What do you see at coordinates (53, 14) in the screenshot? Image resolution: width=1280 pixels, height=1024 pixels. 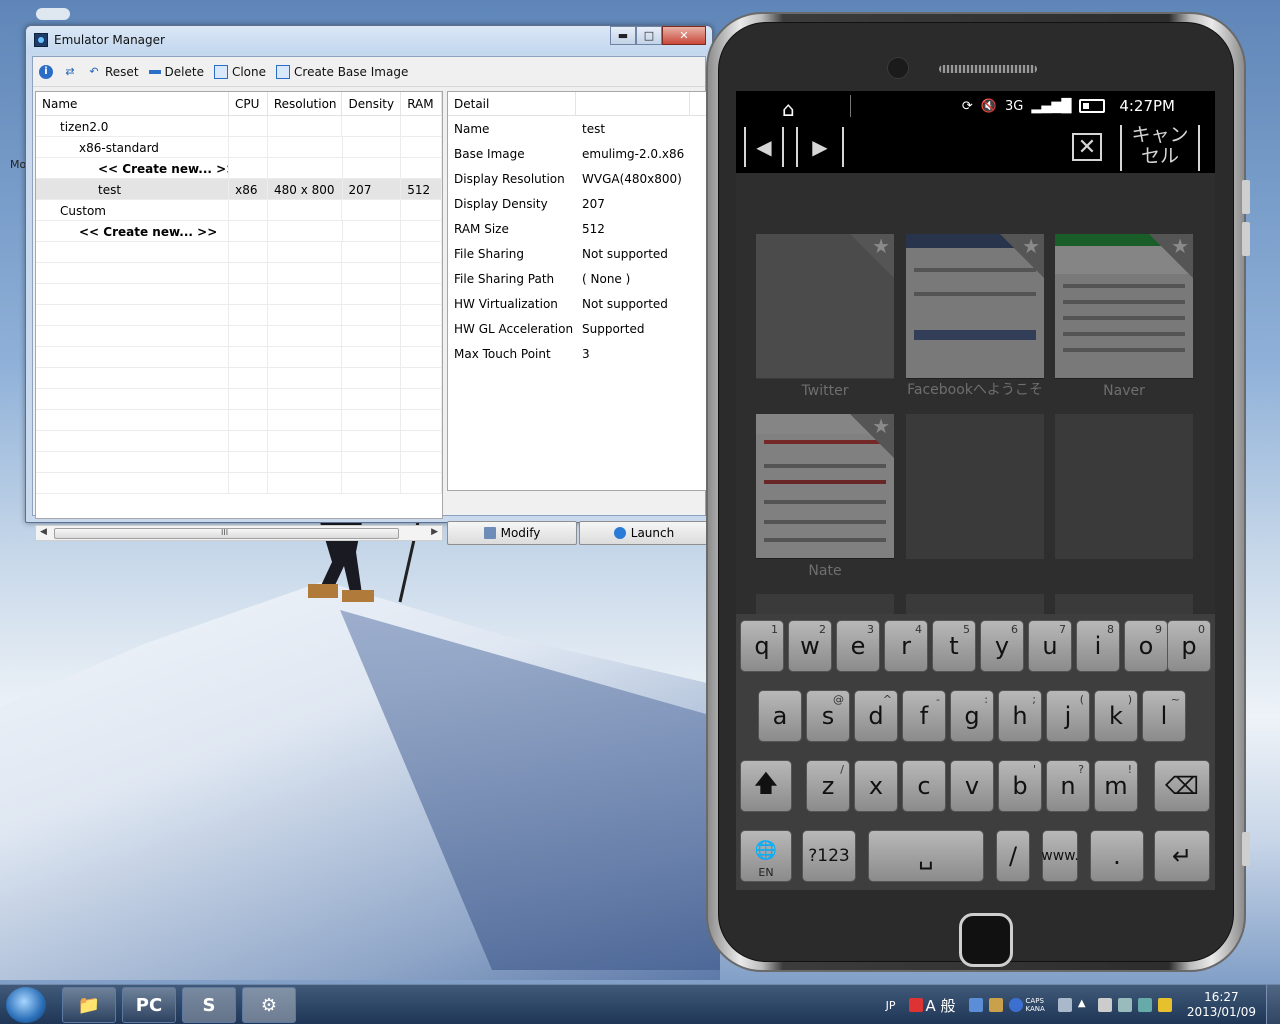 I see `desktop-icon` at bounding box center [53, 14].